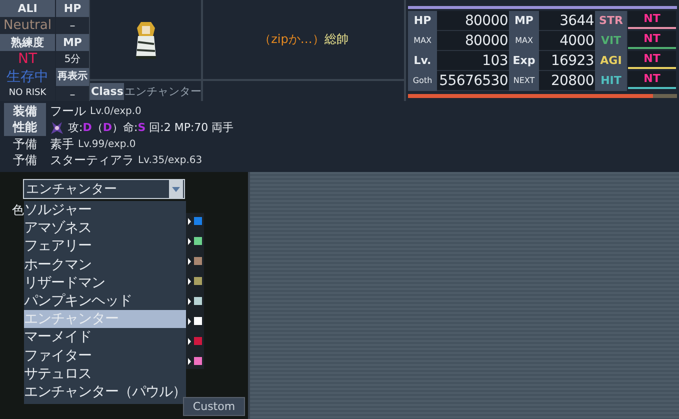 The image size is (679, 419). Describe the element at coordinates (105, 374) in the screenshot. I see `class-option: サテュロス` at that location.